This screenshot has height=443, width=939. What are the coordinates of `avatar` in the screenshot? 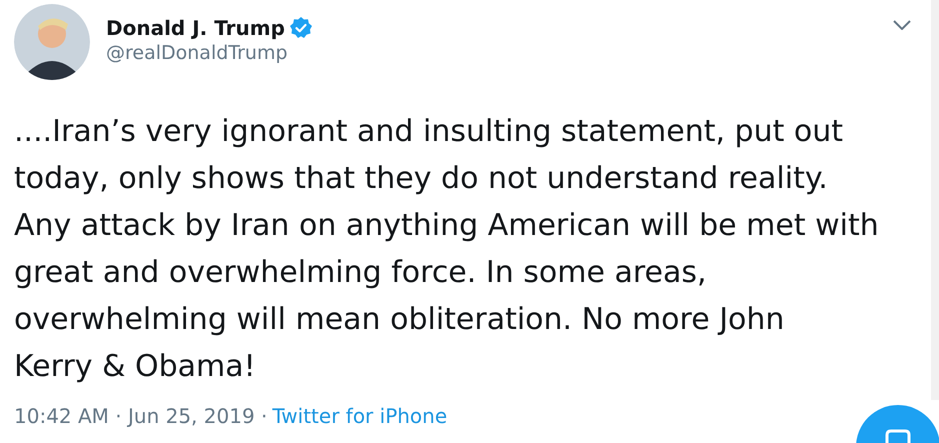 It's located at (52, 42).